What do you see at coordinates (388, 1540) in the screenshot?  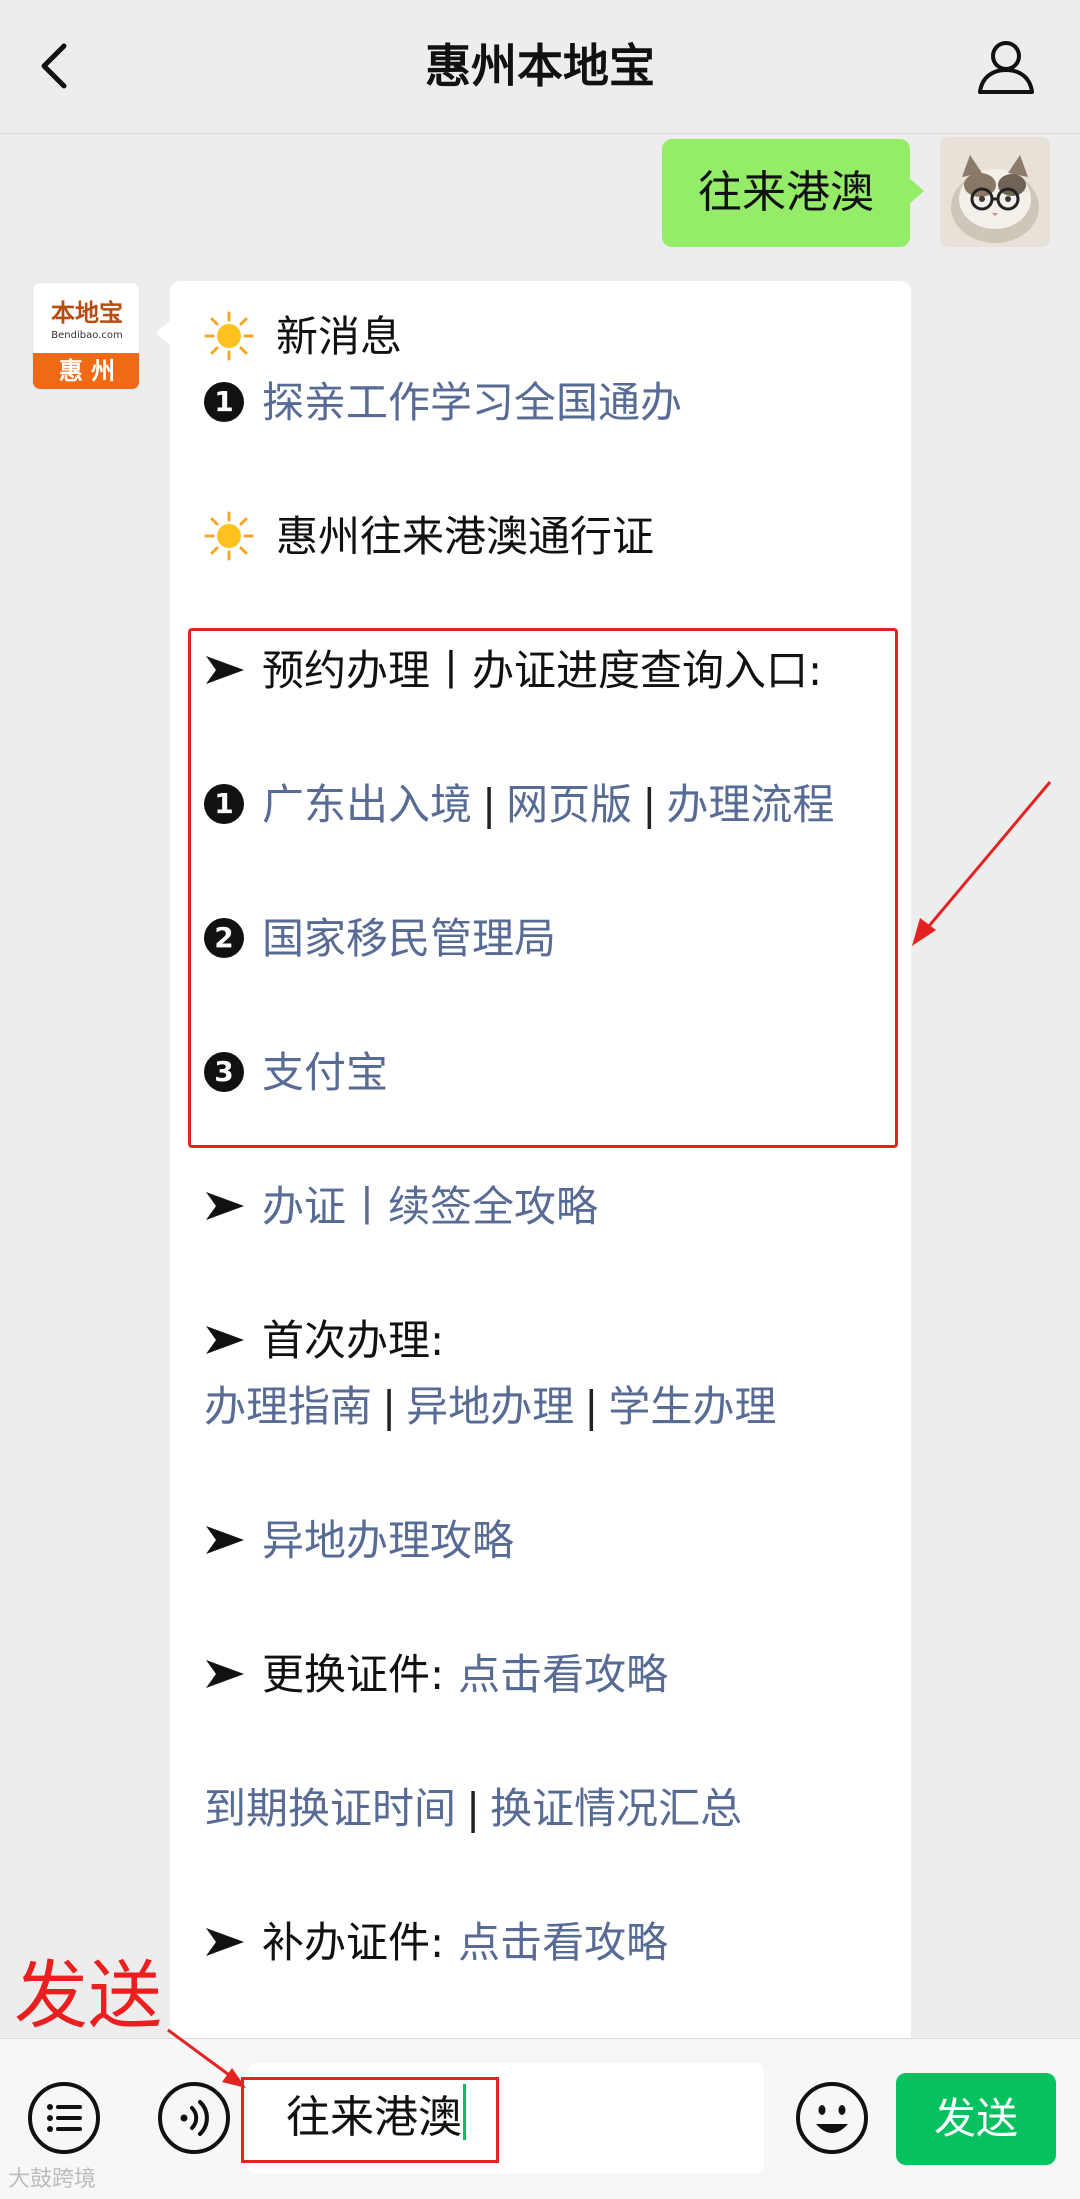 I see `link-remote-guide: 异地办理攻略` at bounding box center [388, 1540].